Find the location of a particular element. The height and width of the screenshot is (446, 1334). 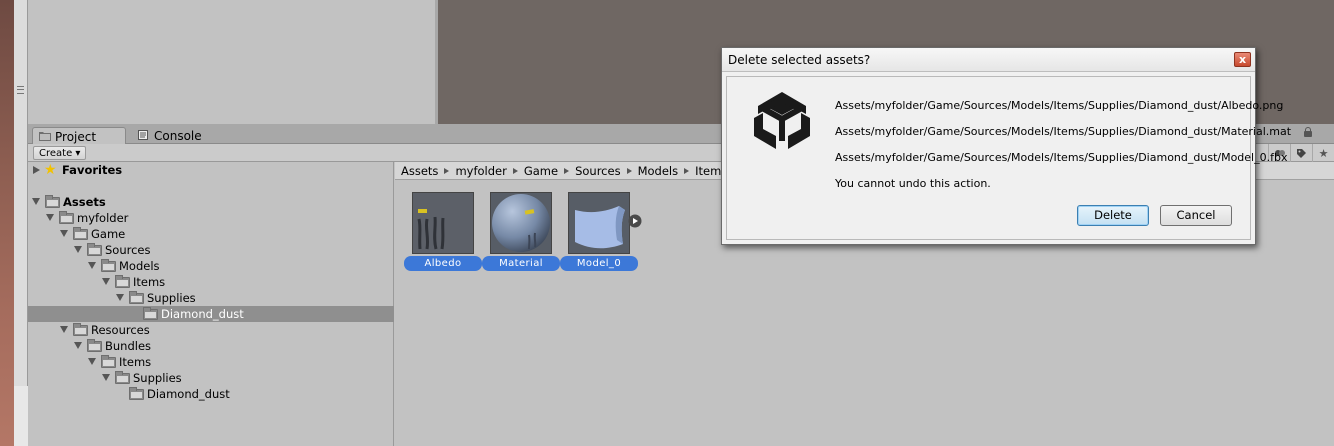

create-button: Create ▾ is located at coordinates (60, 153).